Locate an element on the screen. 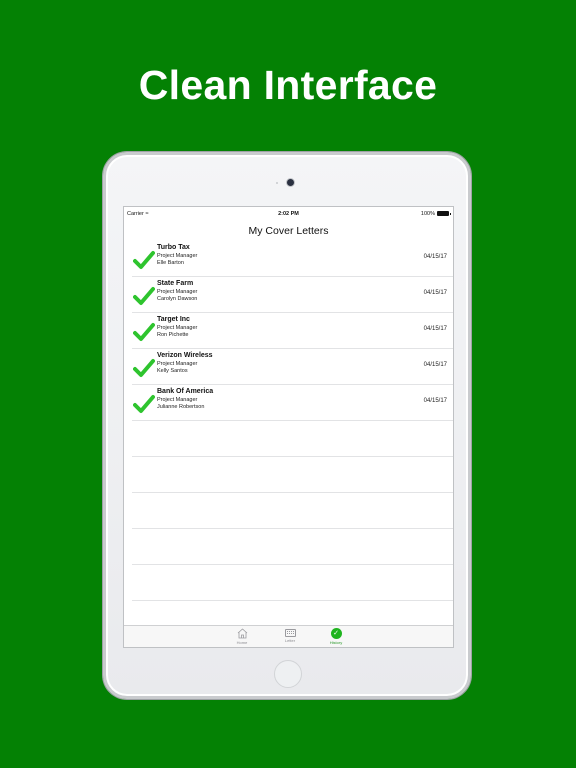 The image size is (576, 768). tab-label: History is located at coordinates (336, 642).